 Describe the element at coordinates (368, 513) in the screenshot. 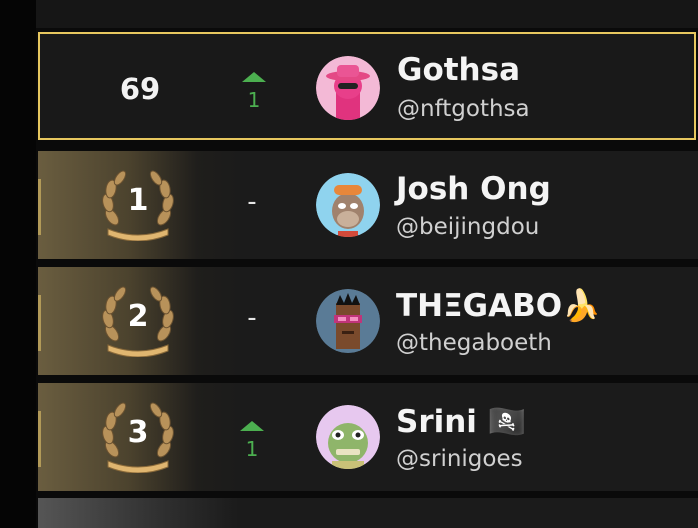

I see `leaderboard-row-partial` at that location.